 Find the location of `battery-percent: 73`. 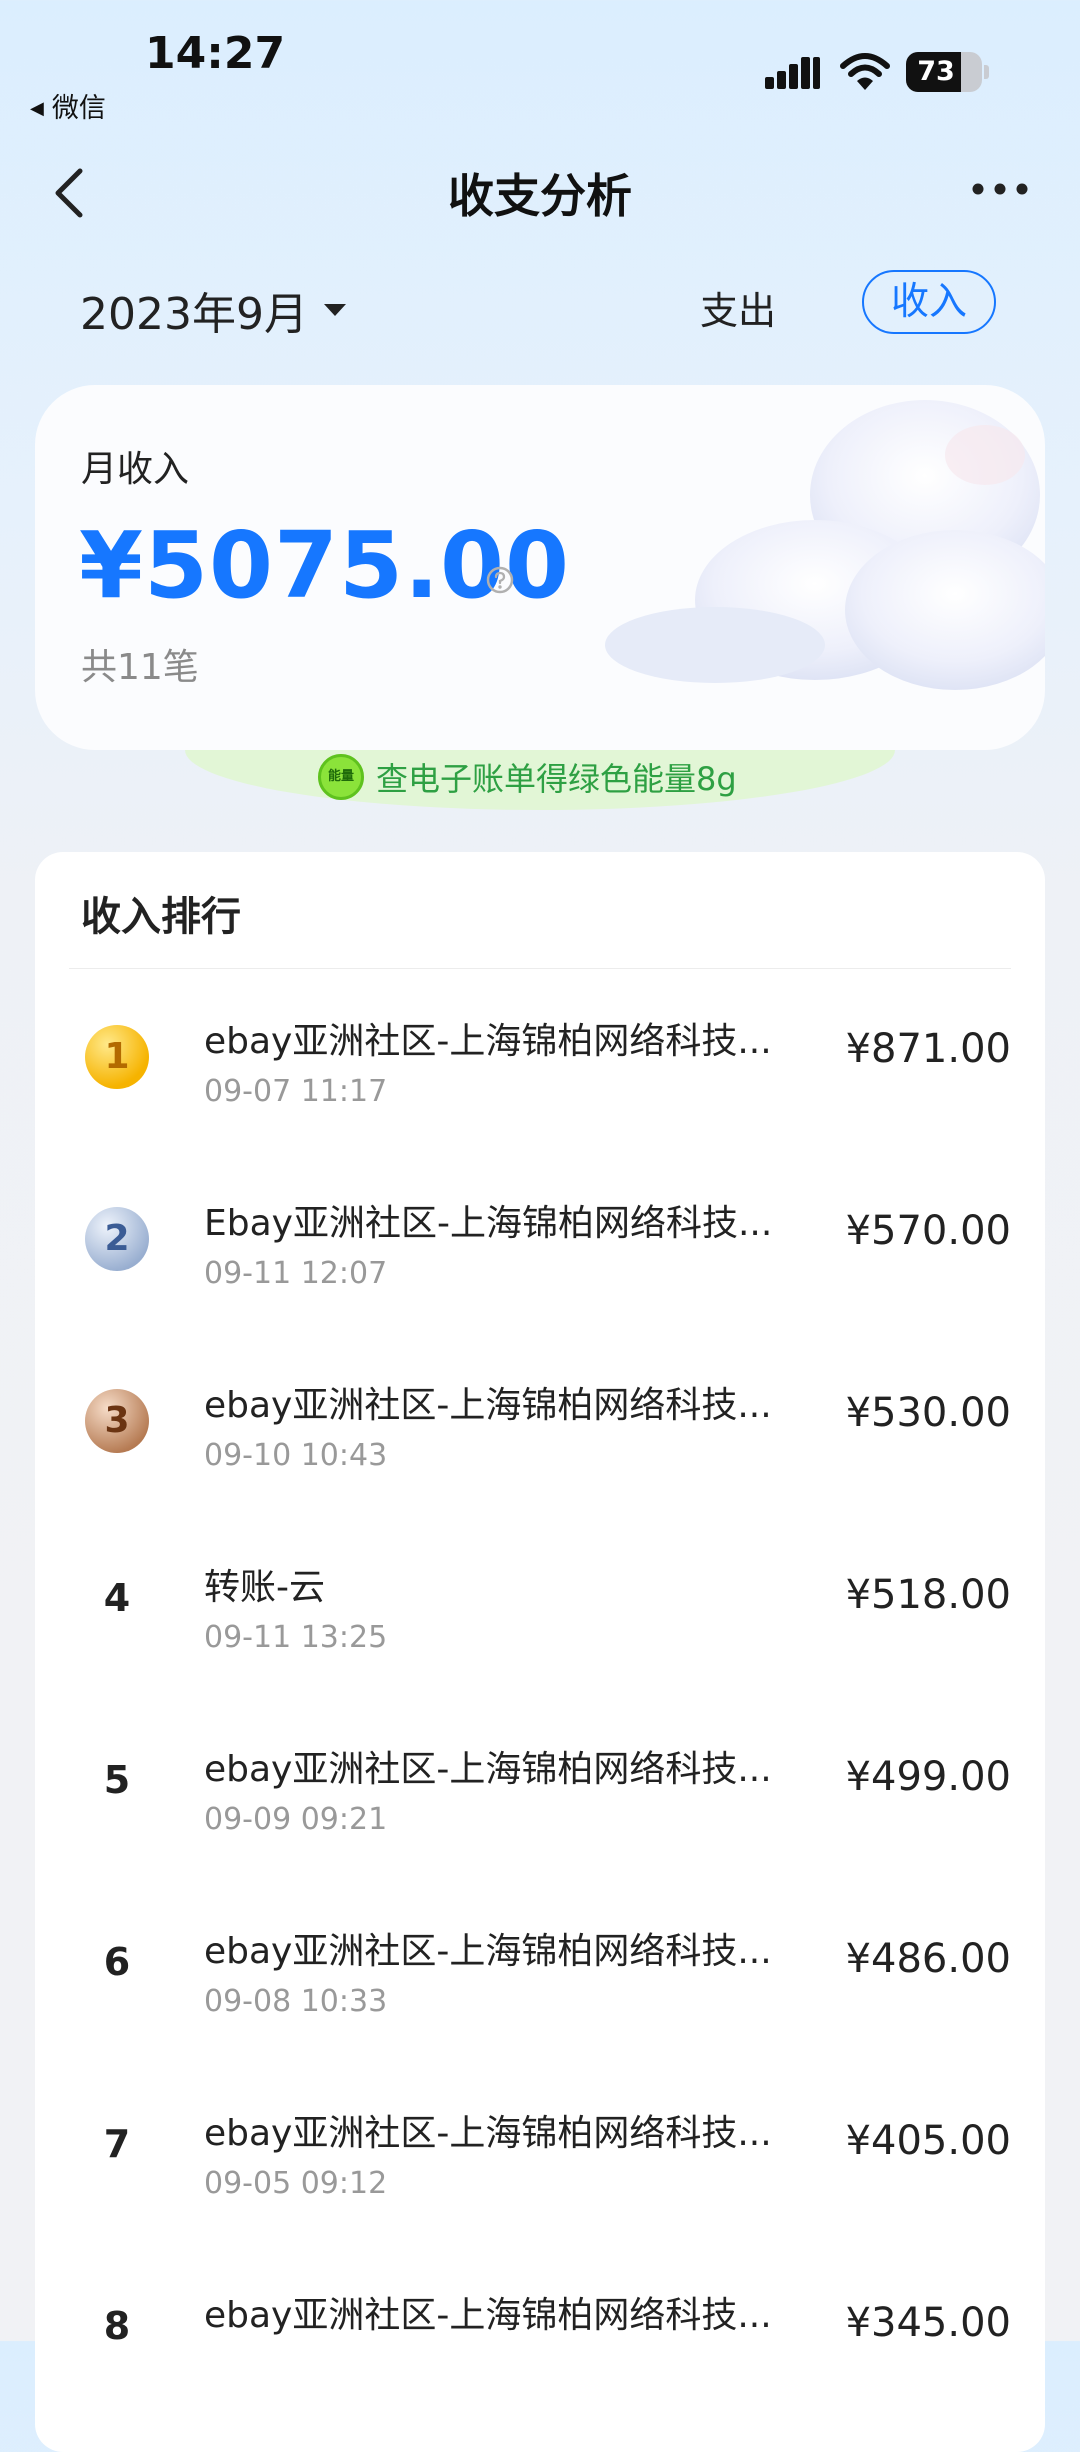

battery-percent: 73 is located at coordinates (936, 71).